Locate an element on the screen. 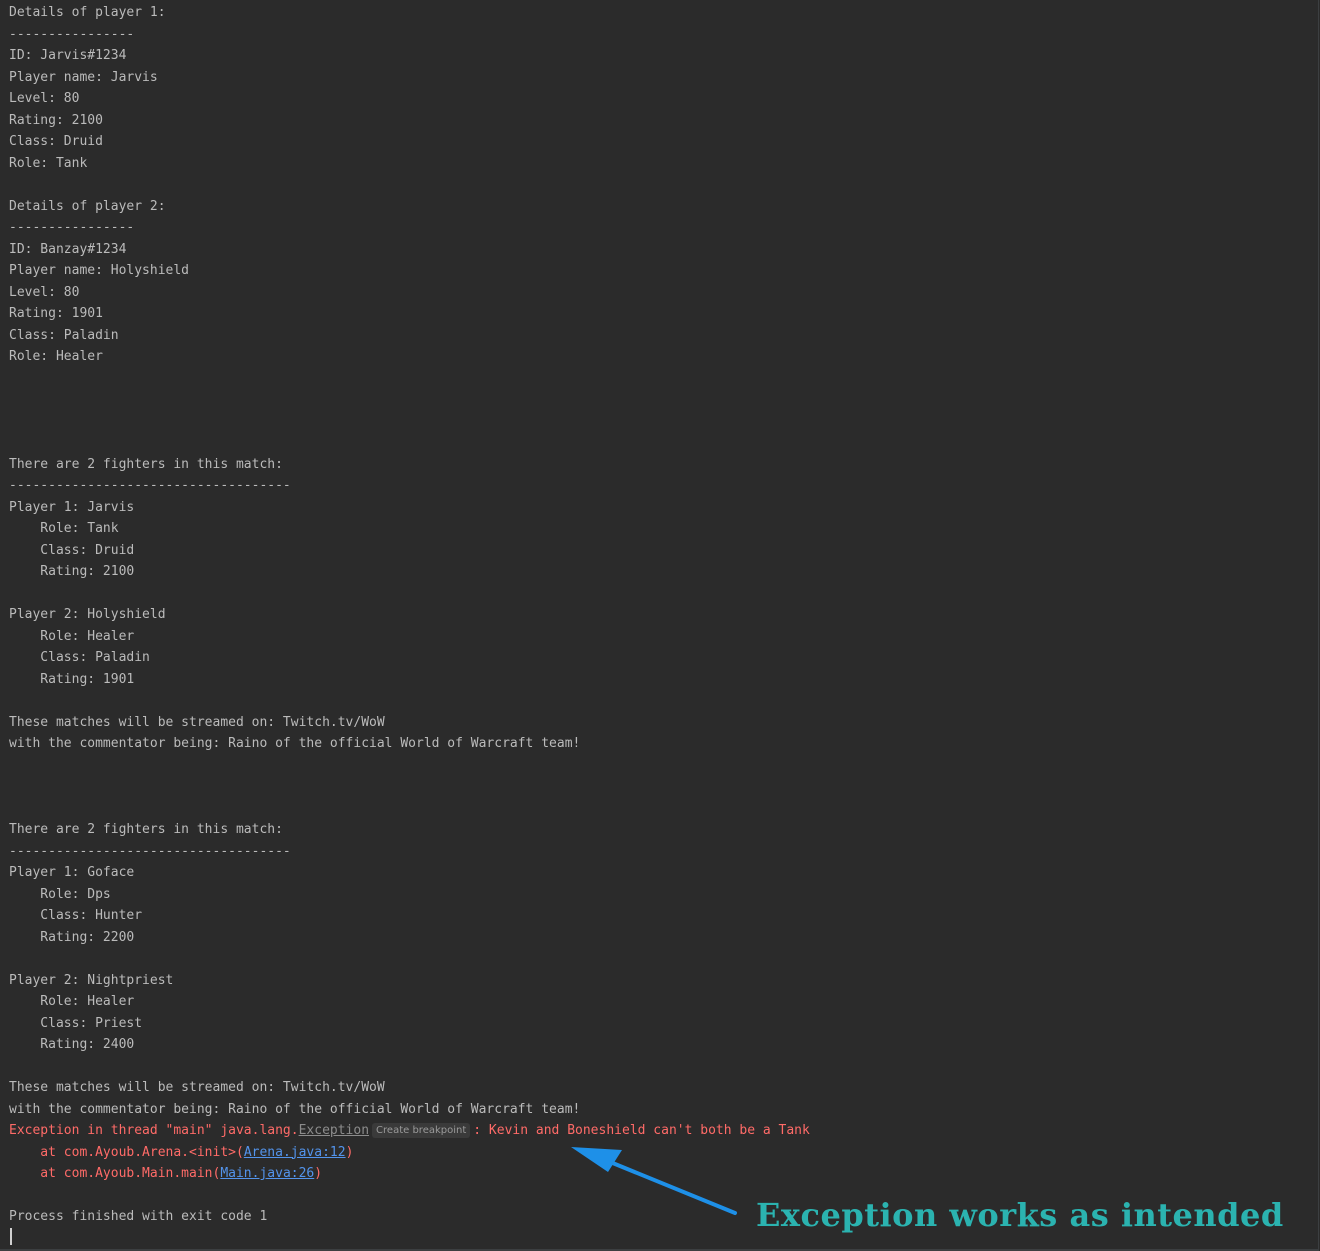 The height and width of the screenshot is (1251, 1320). console-line: Rating: 2400 is located at coordinates (72, 1044).